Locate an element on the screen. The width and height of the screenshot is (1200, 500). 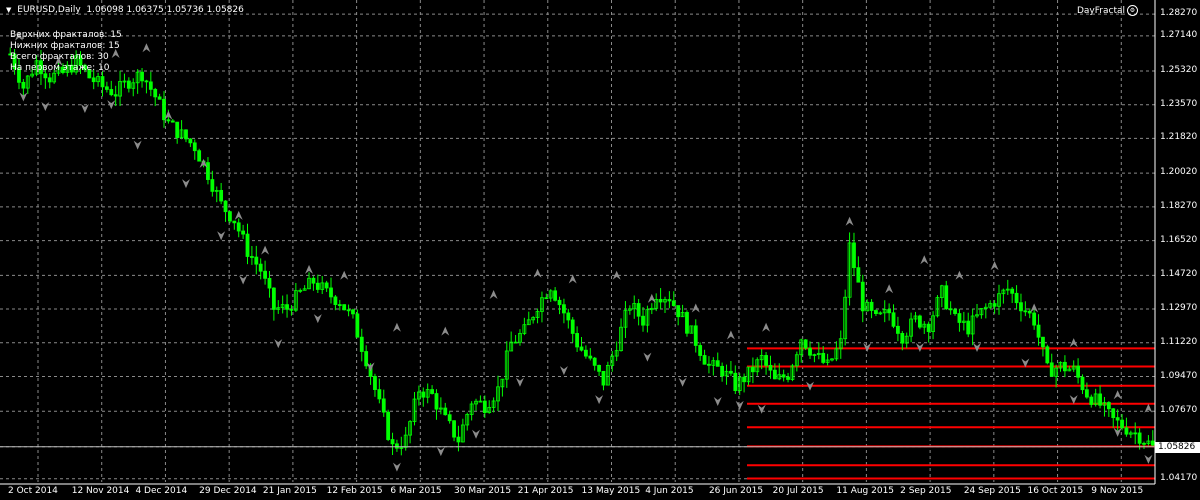
x-tick-label: 24 Sep 2015 is located at coordinates (992, 491).